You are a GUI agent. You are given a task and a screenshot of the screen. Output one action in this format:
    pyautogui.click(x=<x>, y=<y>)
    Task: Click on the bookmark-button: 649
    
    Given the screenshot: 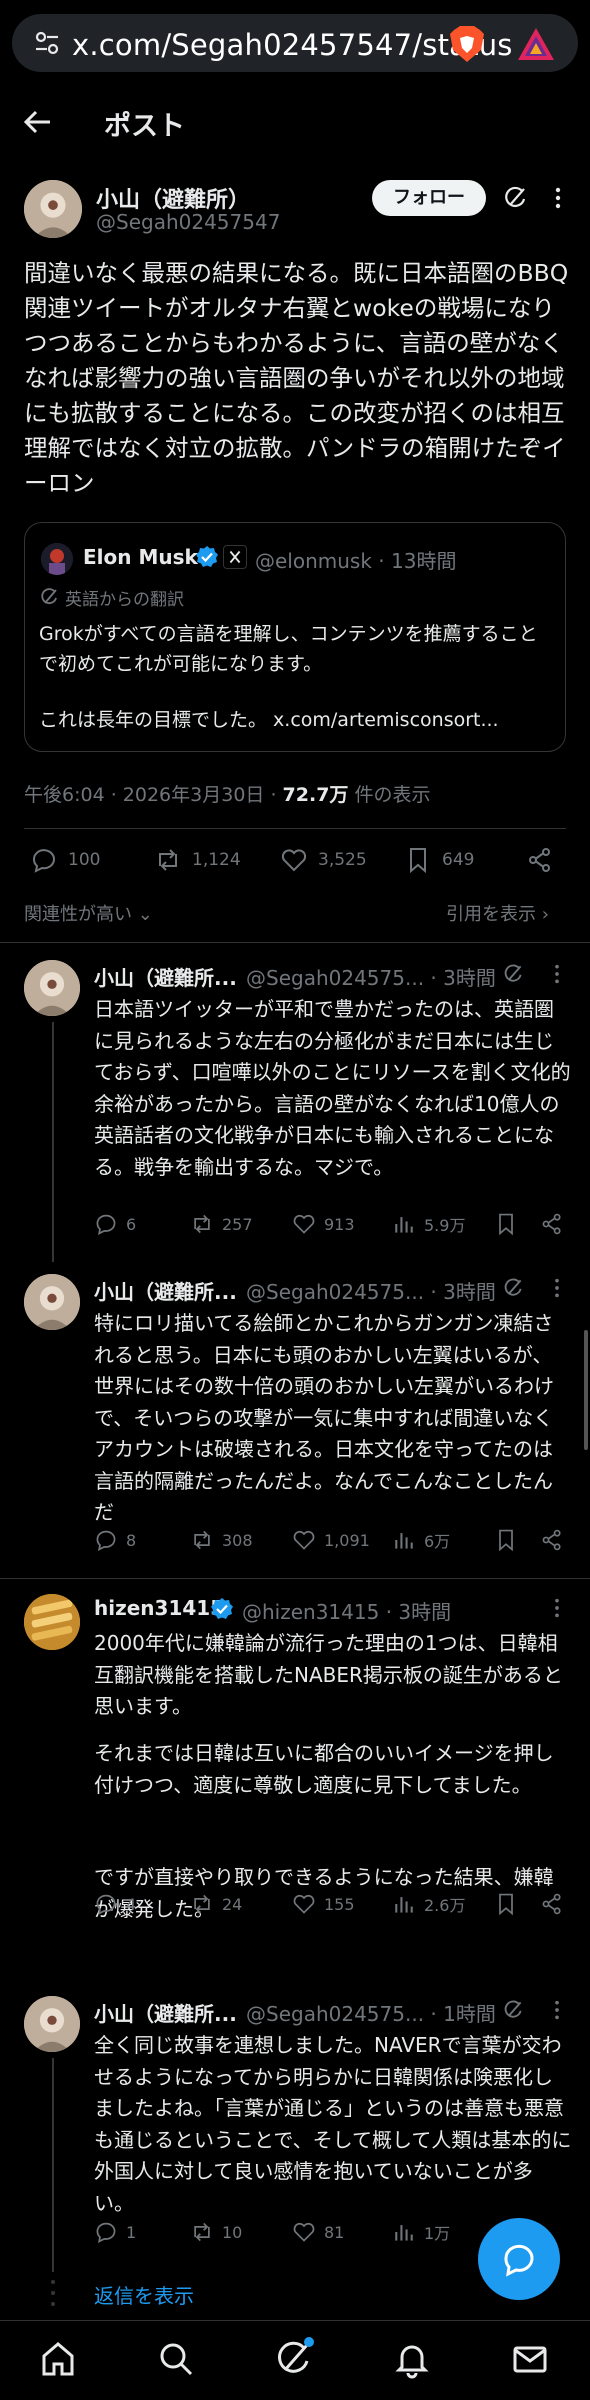 What is the action you would take?
    pyautogui.click(x=439, y=860)
    